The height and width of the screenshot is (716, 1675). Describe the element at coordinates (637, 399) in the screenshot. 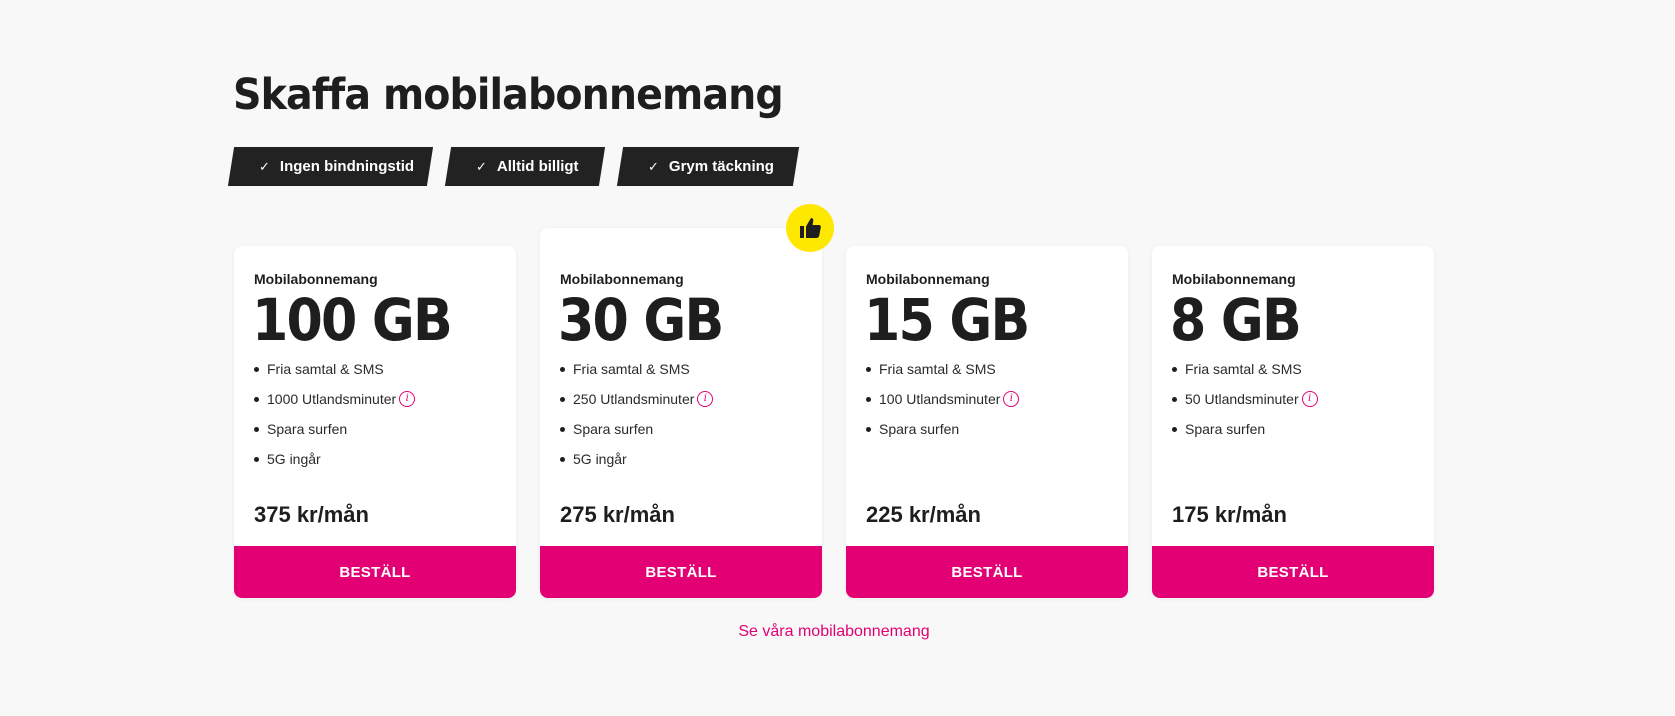

I see `feature-item: 250 Utlandsminuter i` at that location.